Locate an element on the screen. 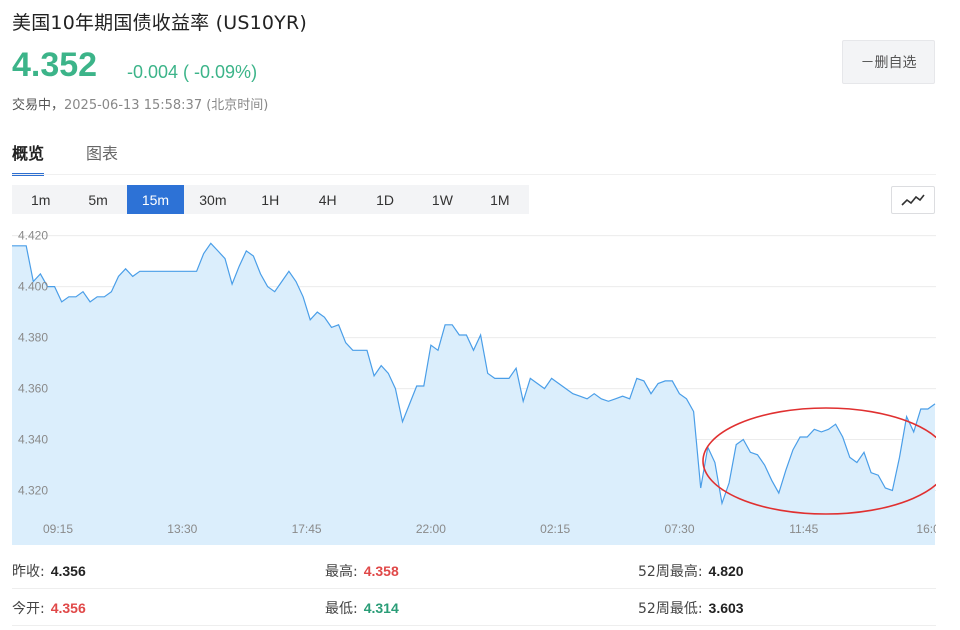 The image size is (960, 630). period-1d: 1D is located at coordinates (384, 199).